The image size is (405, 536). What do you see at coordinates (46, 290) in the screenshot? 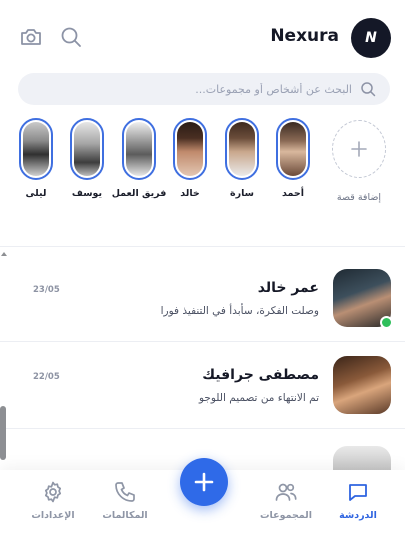
I see `chat-time: 23/05` at bounding box center [46, 290].